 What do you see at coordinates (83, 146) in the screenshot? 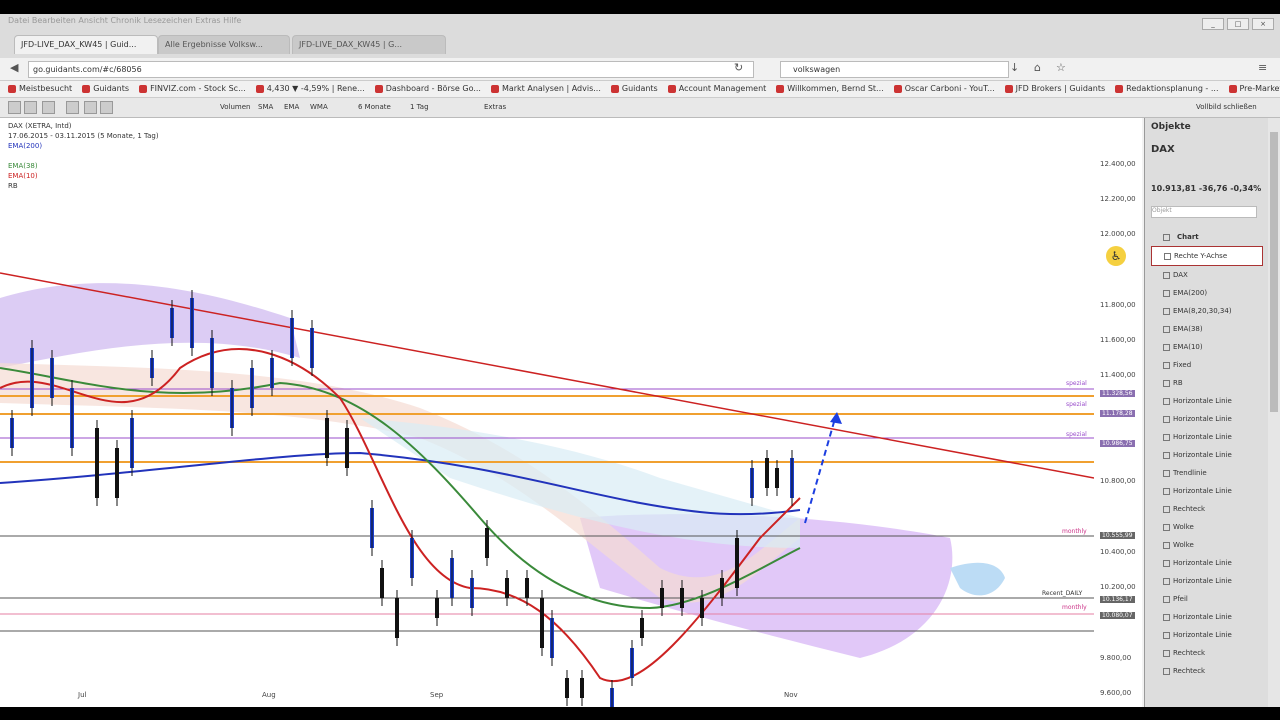
I see `legend-ema200: EMA(200)` at bounding box center [83, 146].